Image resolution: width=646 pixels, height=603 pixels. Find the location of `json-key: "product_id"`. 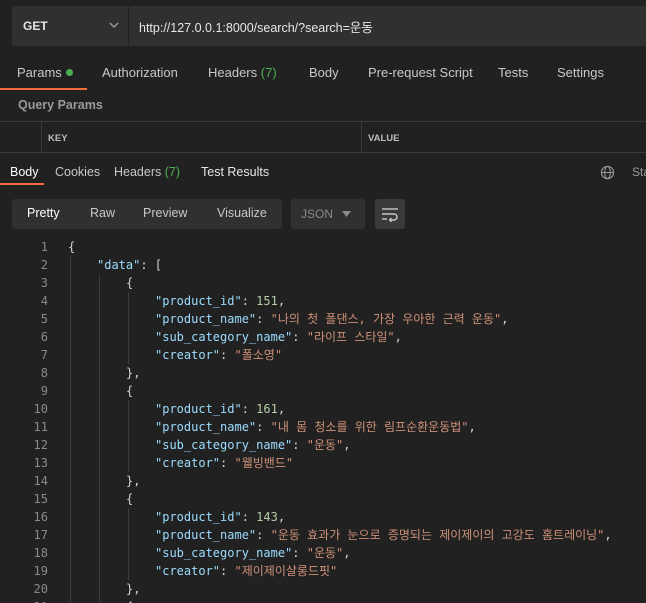

json-key: "product_id" is located at coordinates (198, 409).